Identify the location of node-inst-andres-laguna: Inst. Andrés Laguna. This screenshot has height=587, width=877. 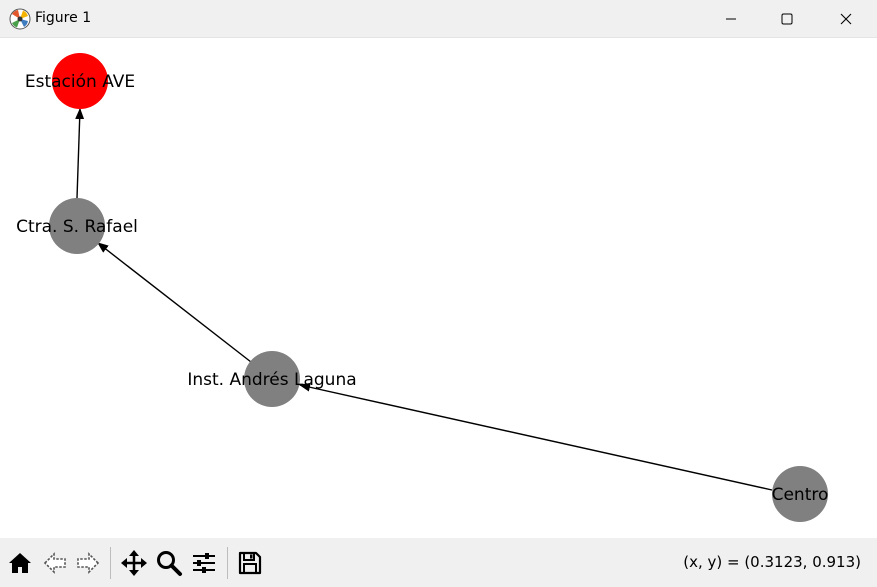
(272, 379).